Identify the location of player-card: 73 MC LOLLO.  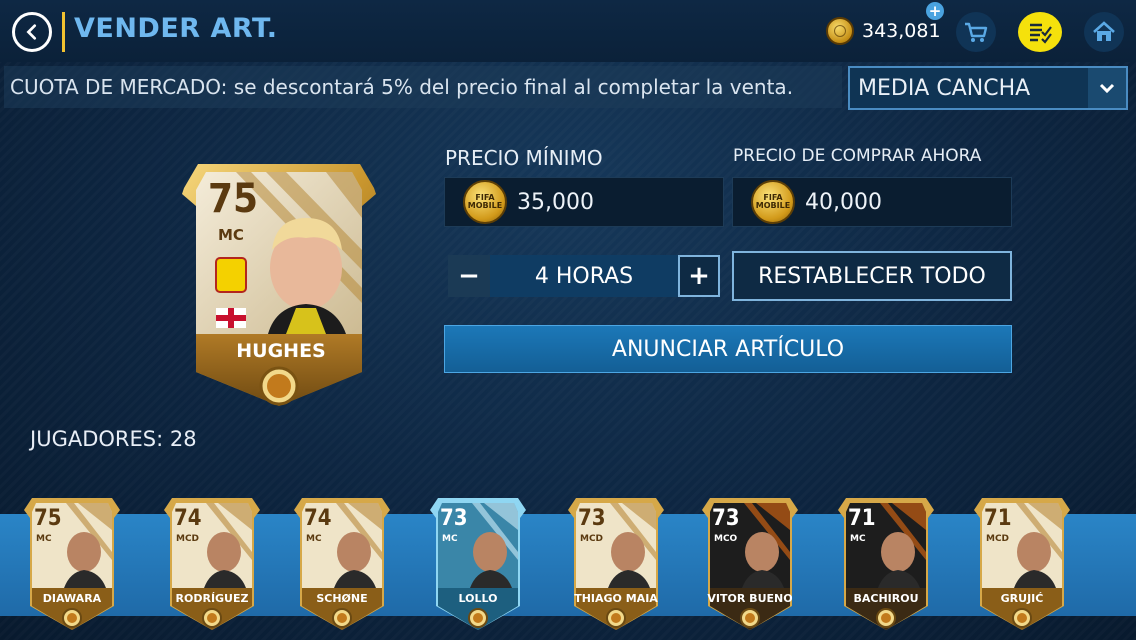
(478, 564).